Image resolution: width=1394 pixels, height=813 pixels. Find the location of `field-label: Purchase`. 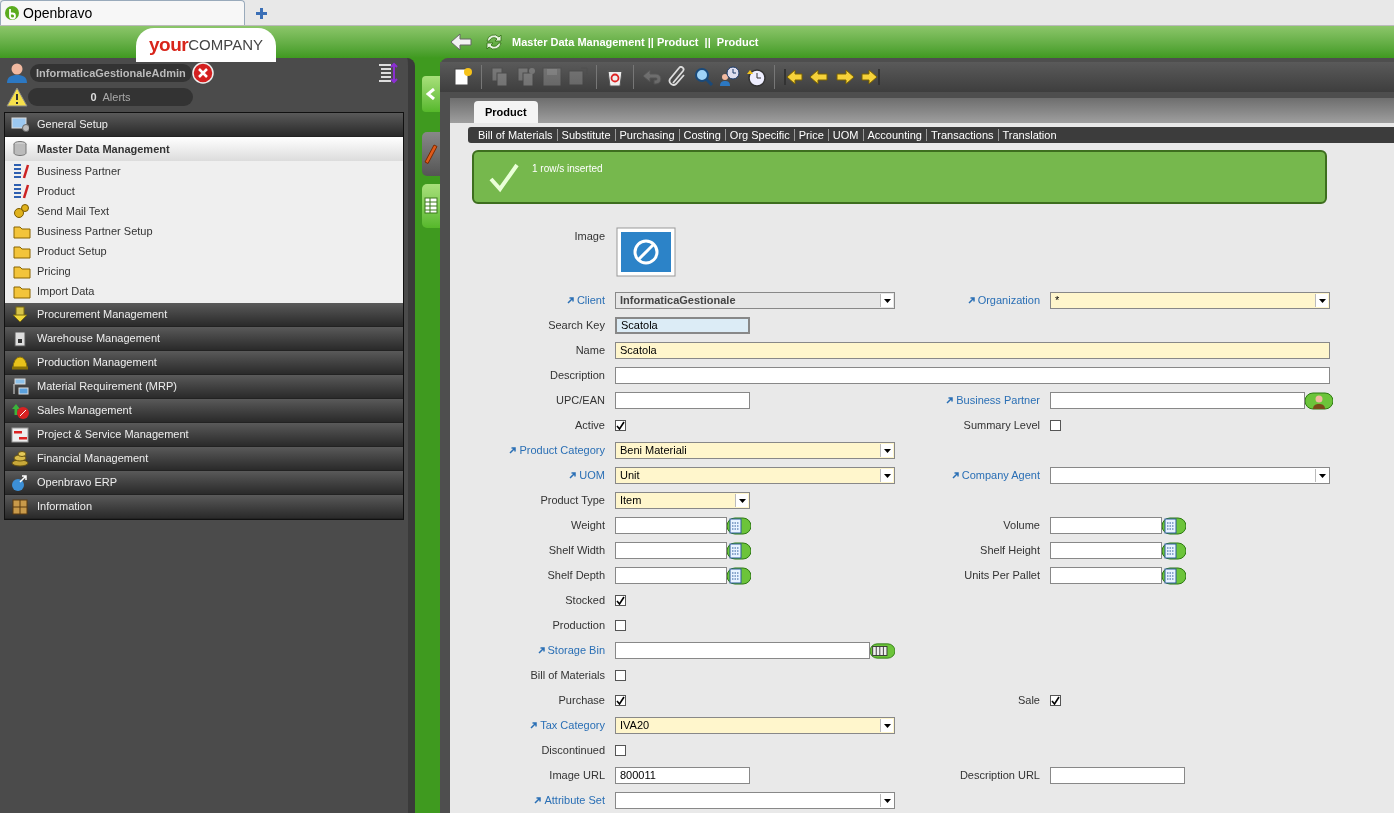

field-label: Purchase is located at coordinates (581, 701).